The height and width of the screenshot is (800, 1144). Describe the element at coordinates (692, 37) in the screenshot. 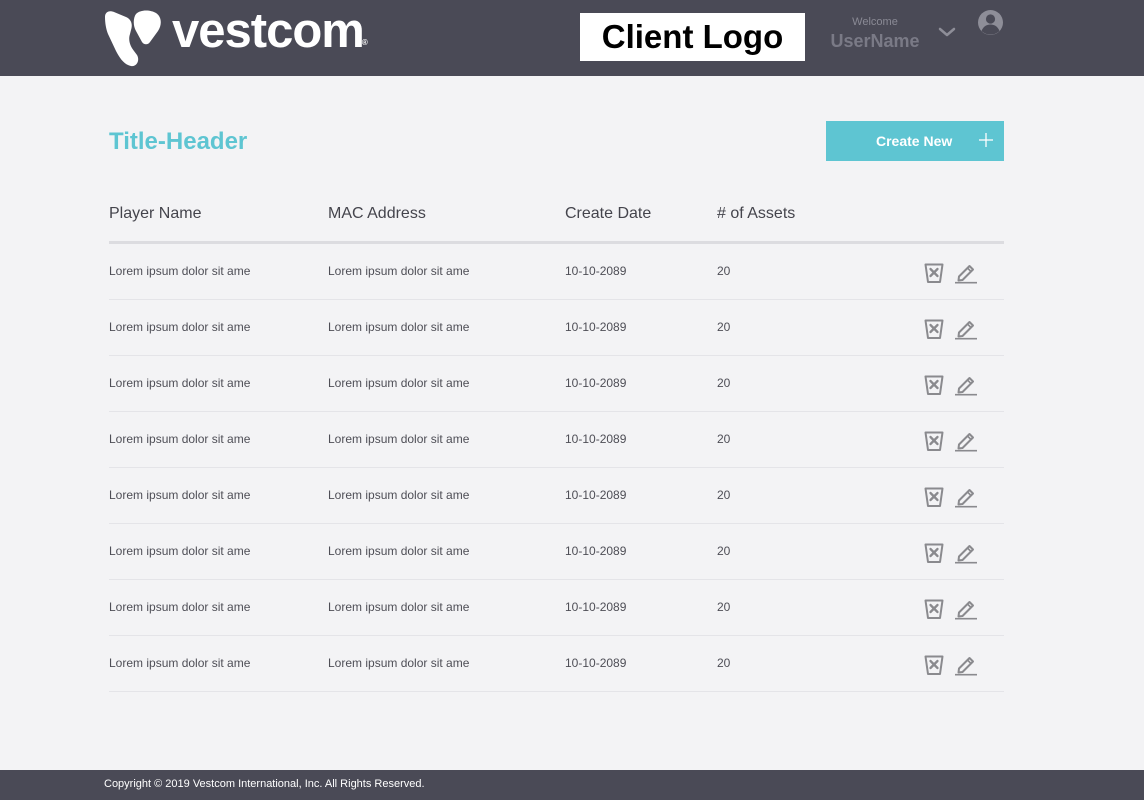

I see `client-logo: Client Logo` at that location.